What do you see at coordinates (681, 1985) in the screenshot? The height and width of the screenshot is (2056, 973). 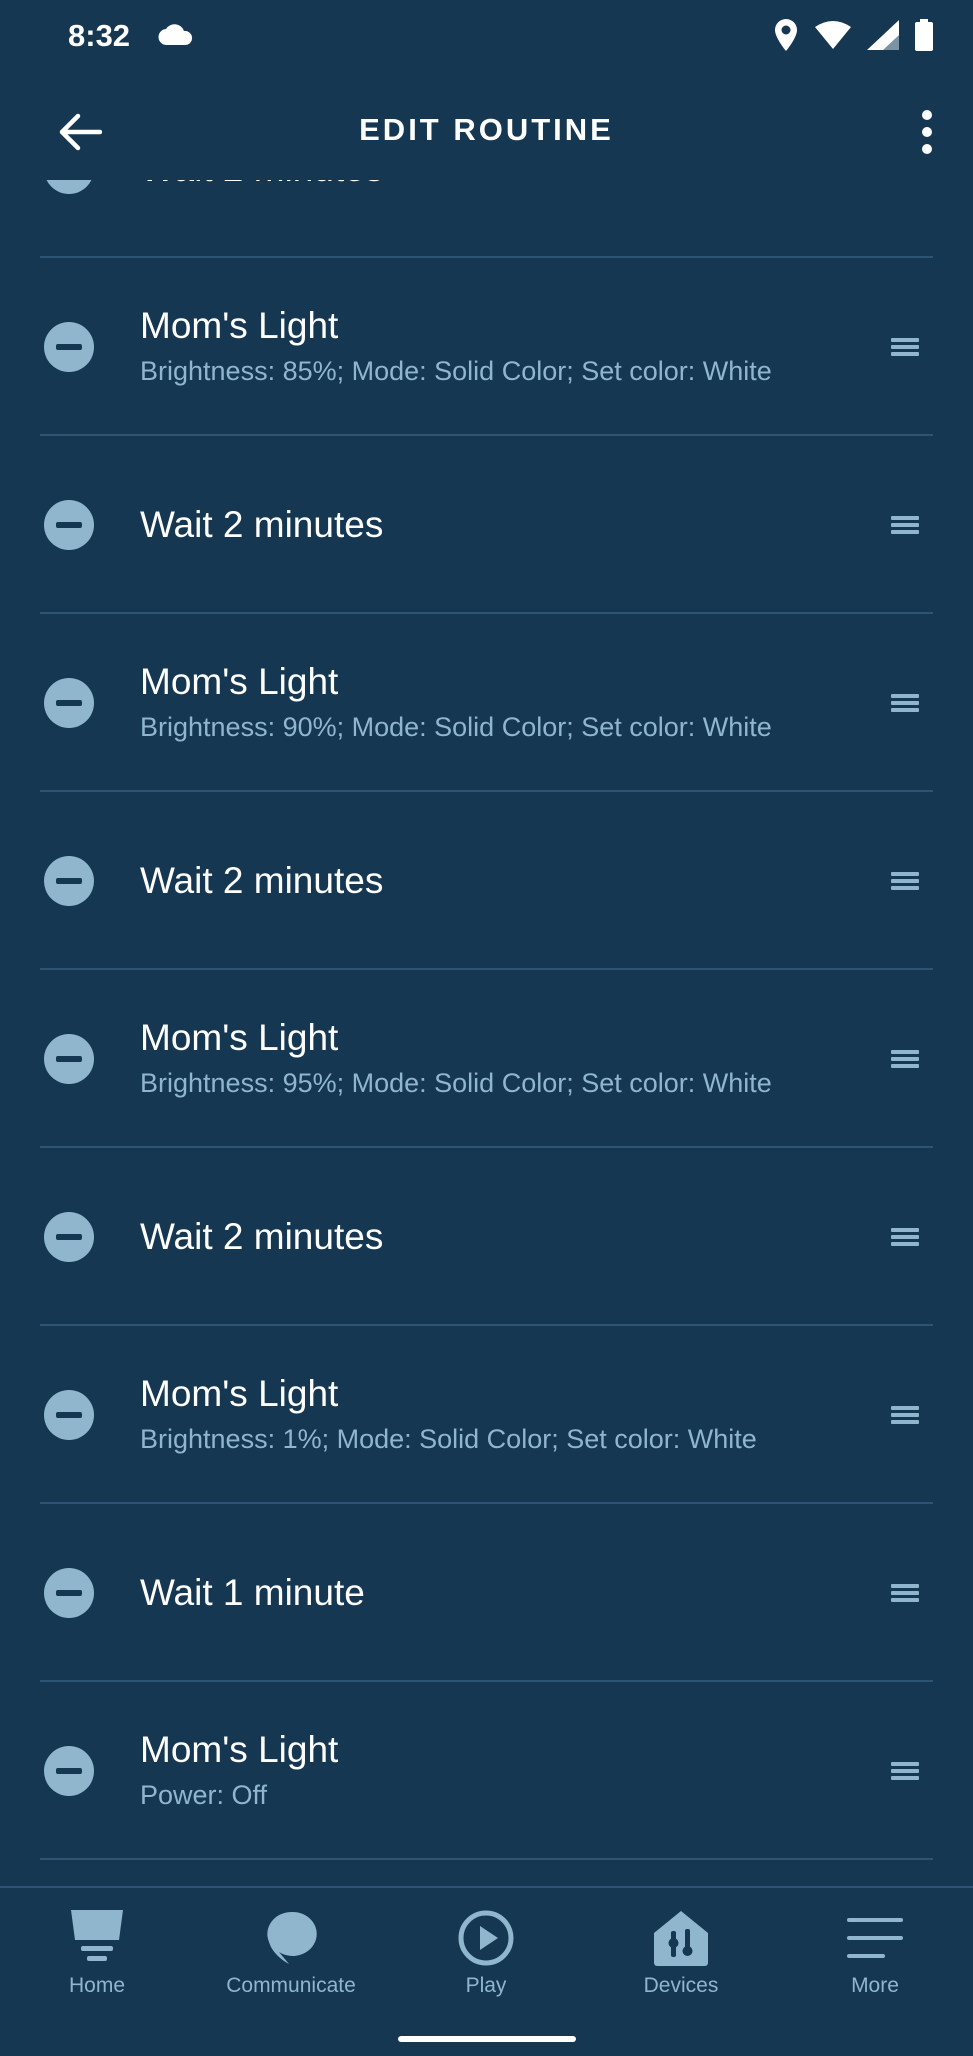 I see `nav-devices-label: Devices` at bounding box center [681, 1985].